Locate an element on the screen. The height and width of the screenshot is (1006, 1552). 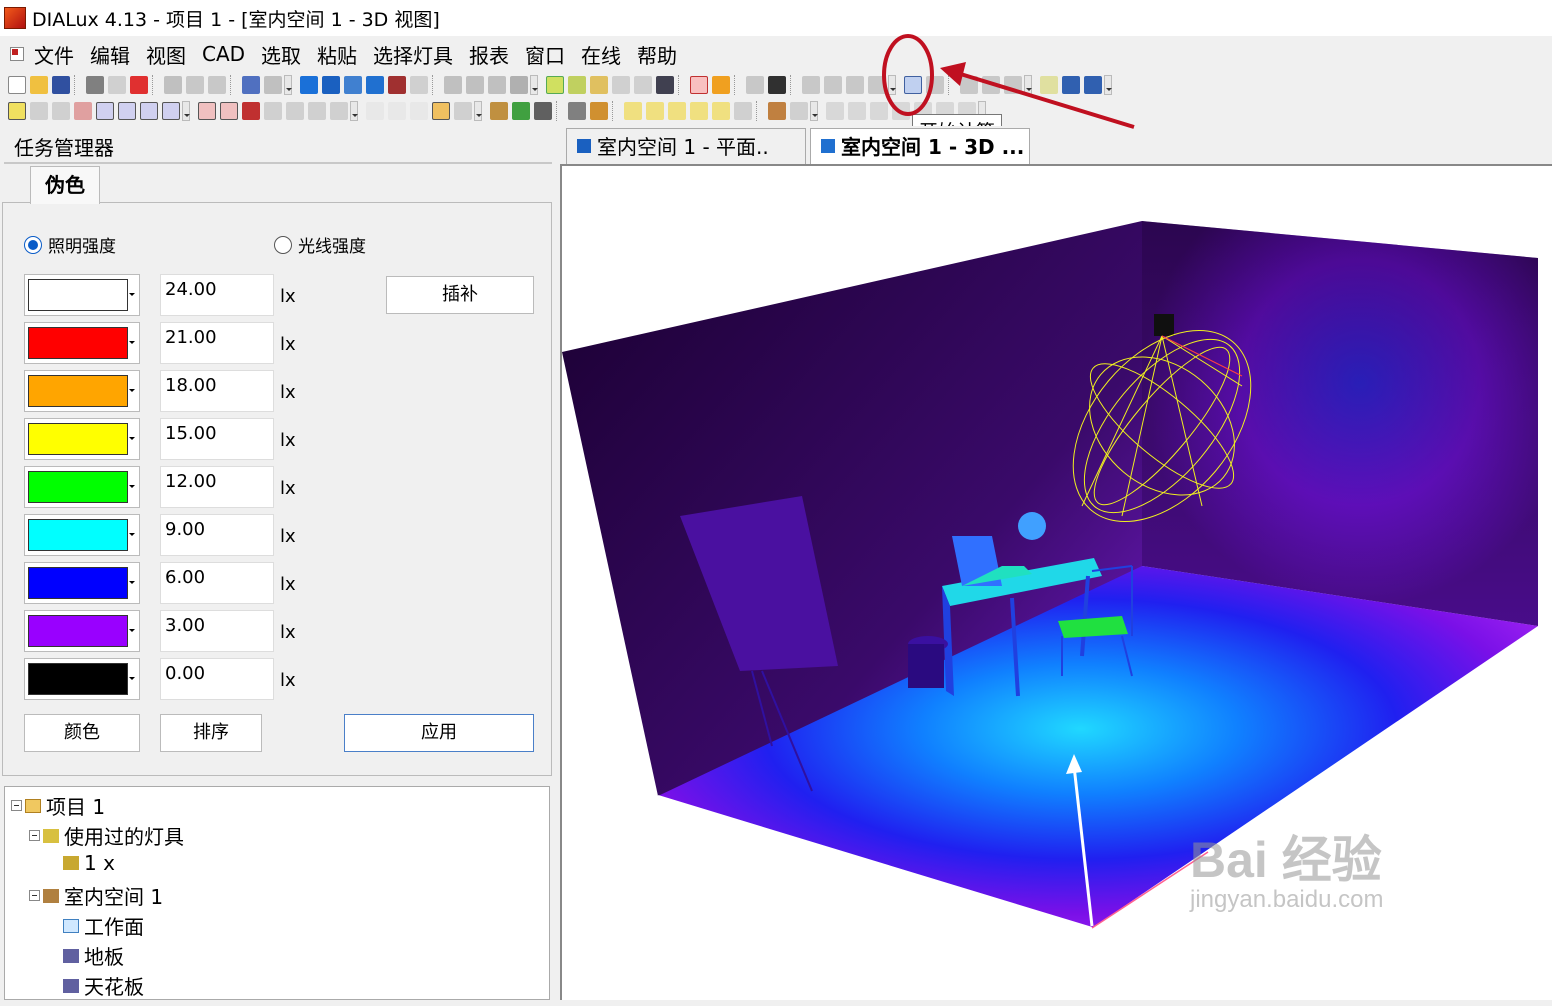
arrow-head-icon is located at coordinates (953, 74).